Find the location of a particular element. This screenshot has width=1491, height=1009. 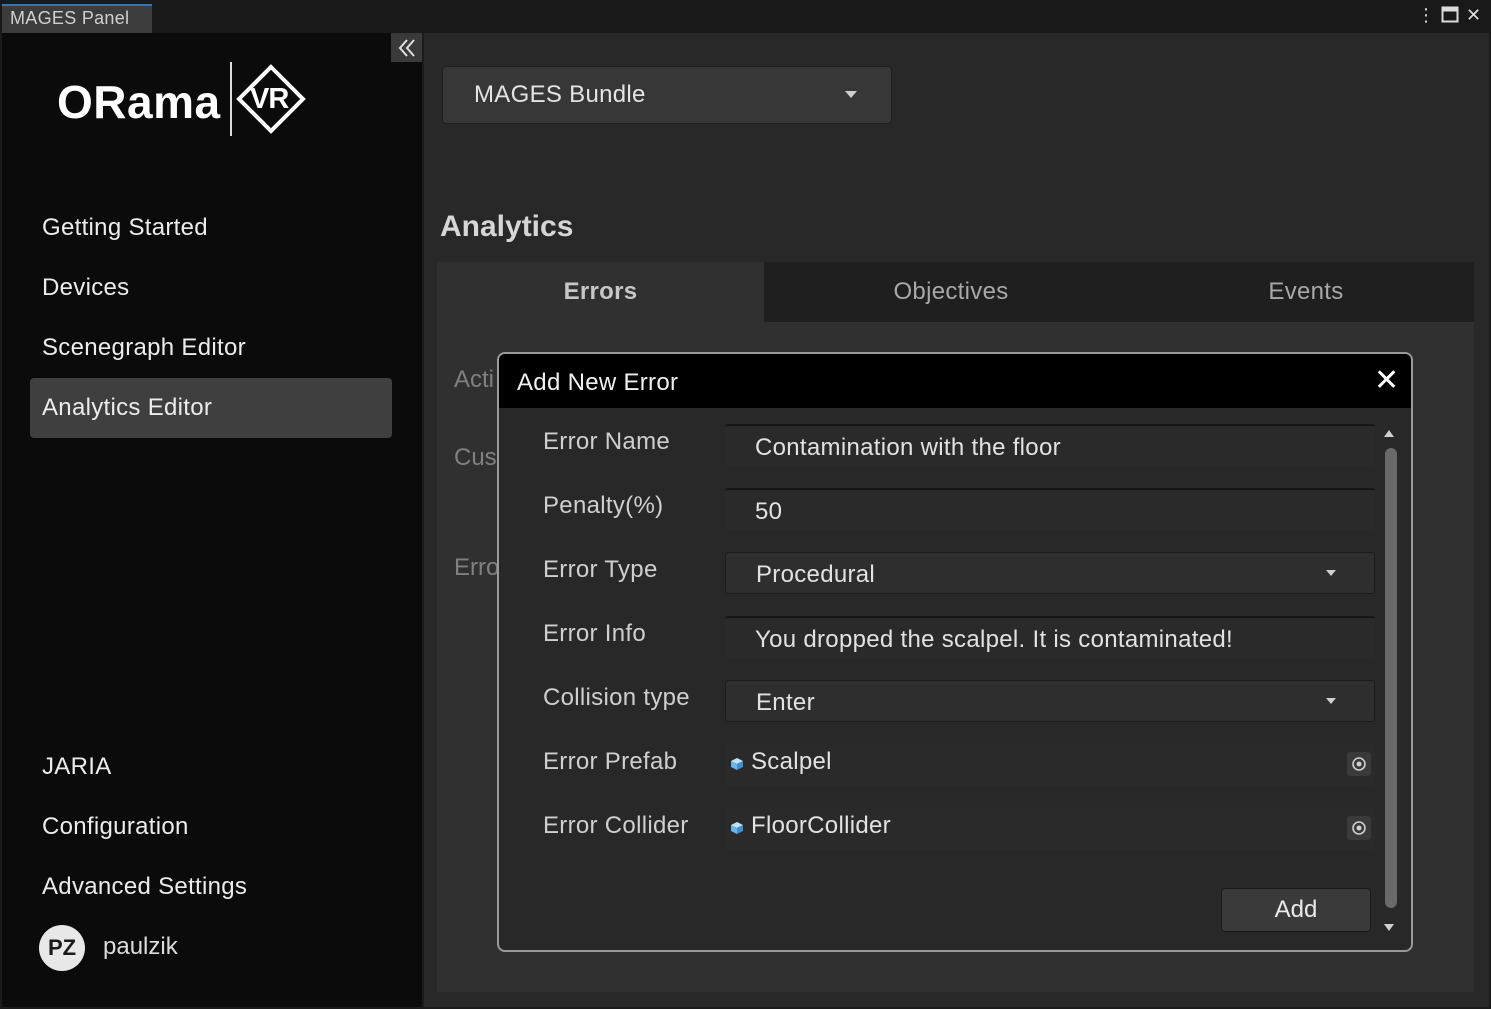

error-type-dropdown: Procedural is located at coordinates (1050, 573).